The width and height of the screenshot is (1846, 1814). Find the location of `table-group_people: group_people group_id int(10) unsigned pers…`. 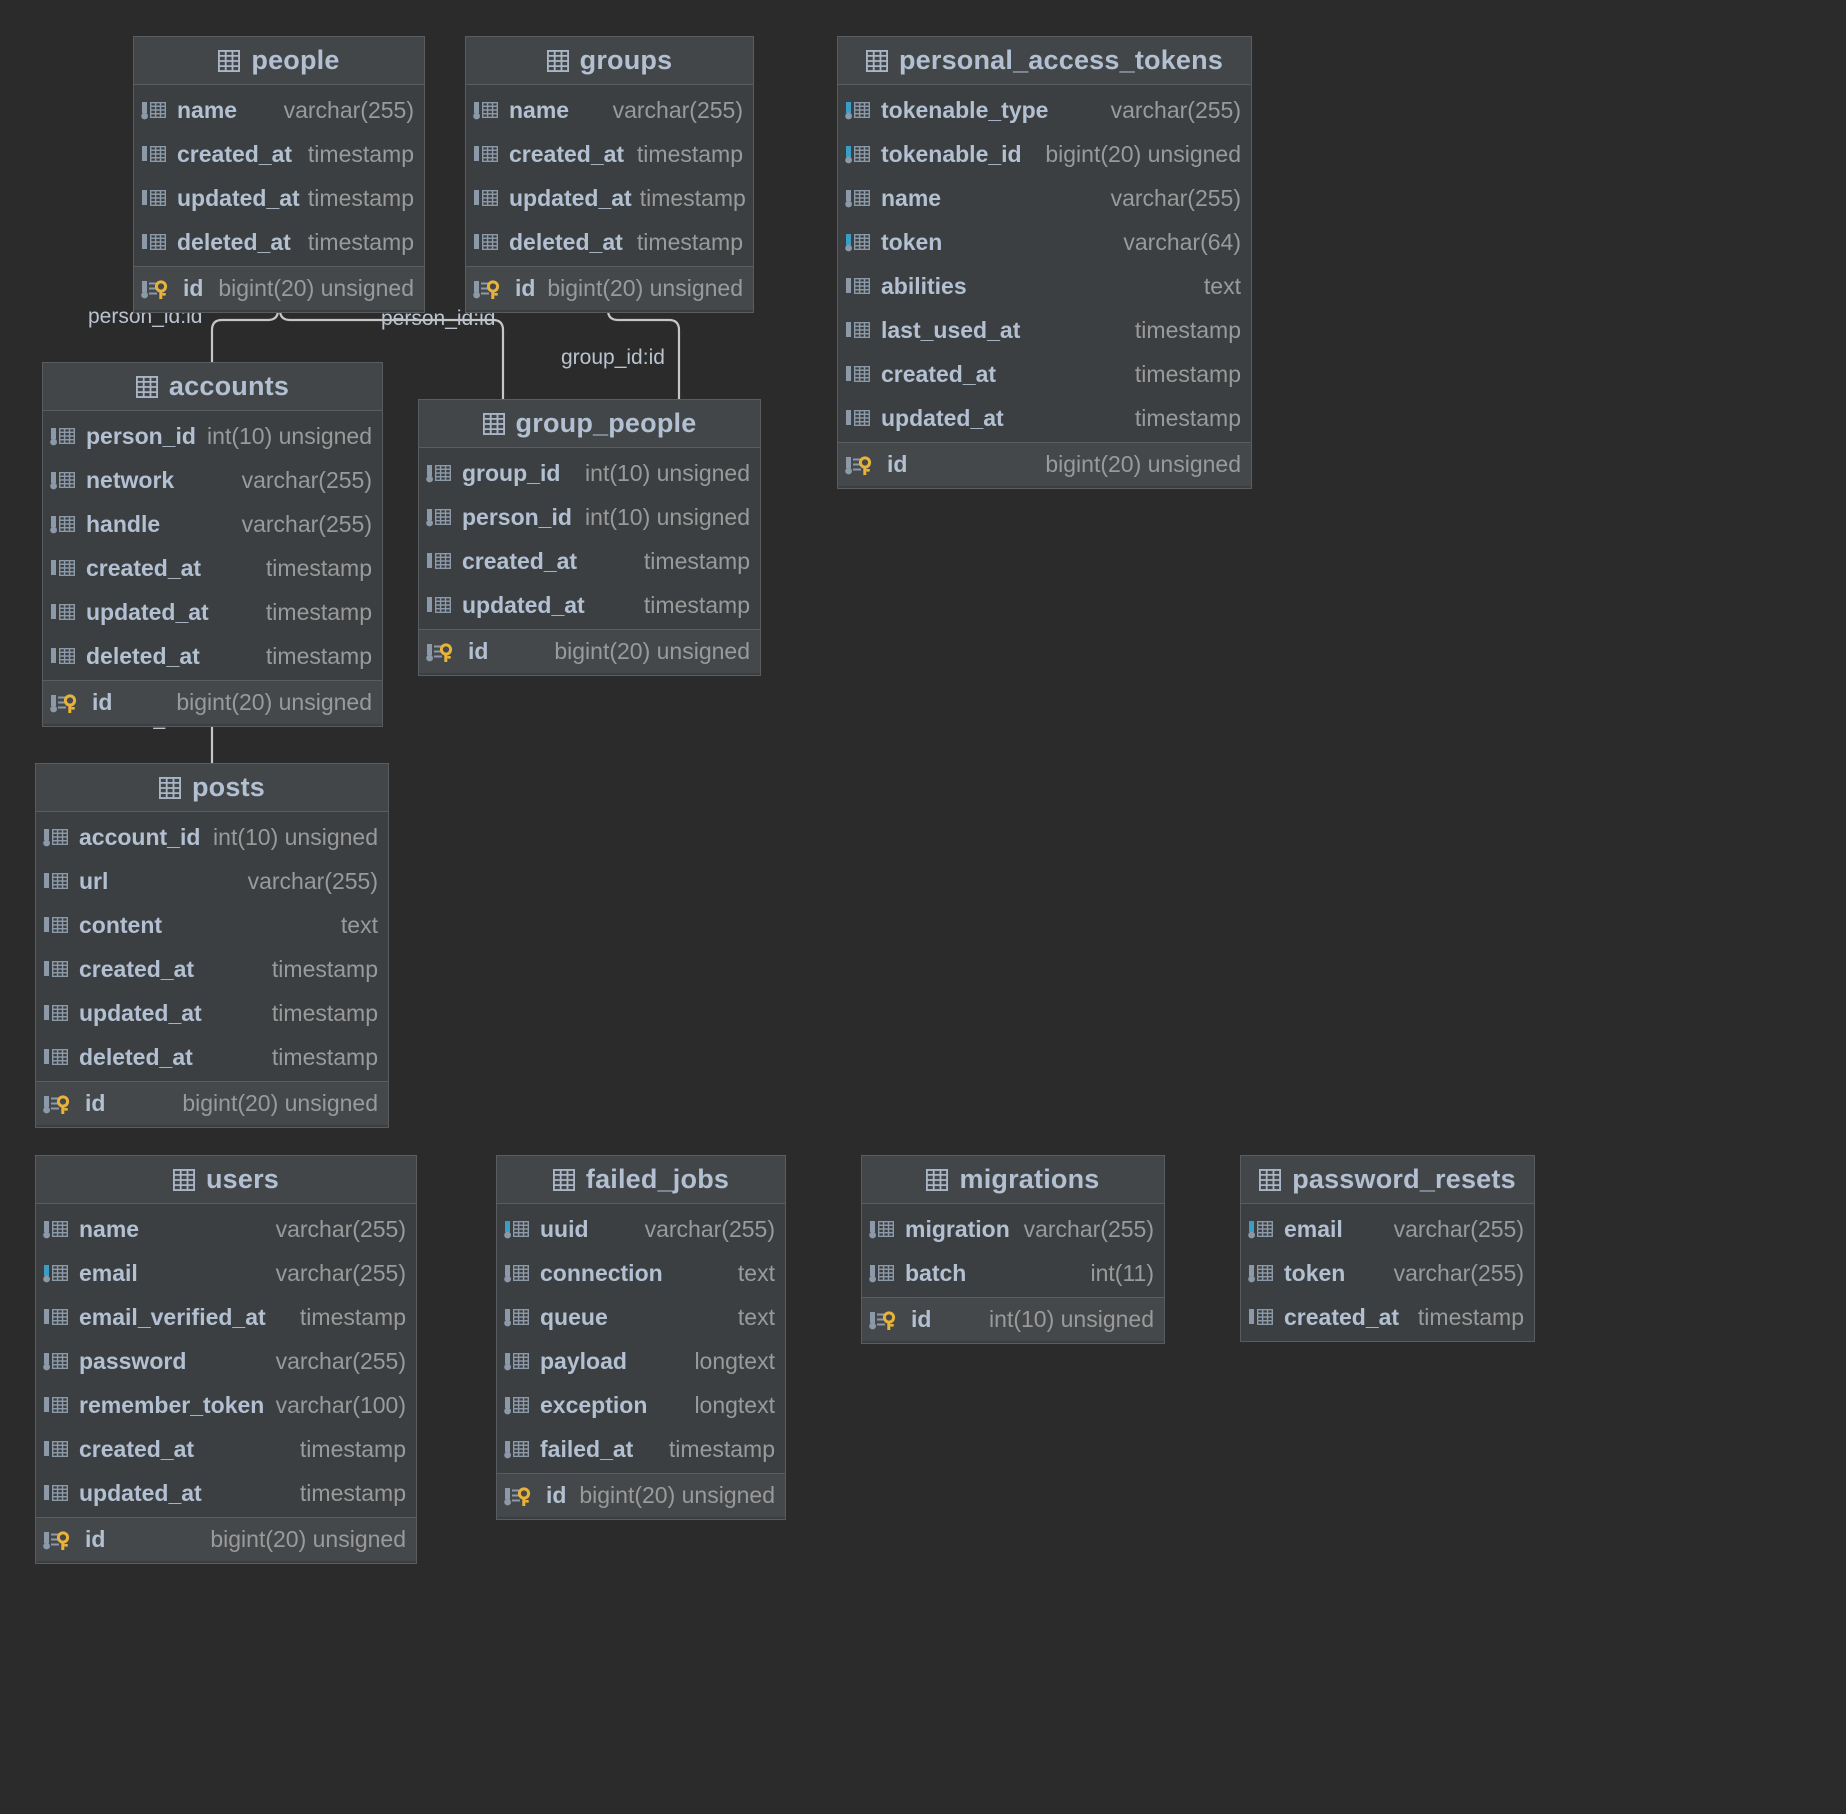

table-group_people: group_people group_id int(10) unsigned pers… is located at coordinates (589, 537).